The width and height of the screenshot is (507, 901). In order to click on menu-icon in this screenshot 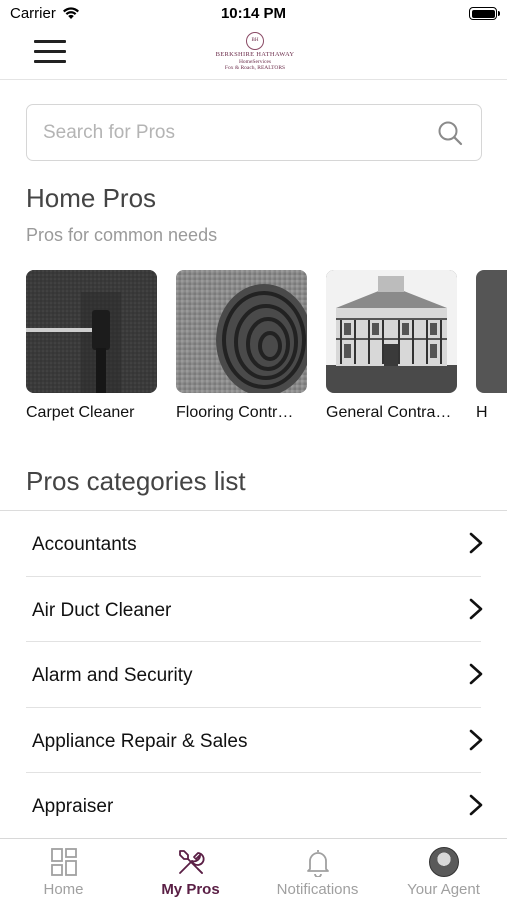, I will do `click(50, 52)`.